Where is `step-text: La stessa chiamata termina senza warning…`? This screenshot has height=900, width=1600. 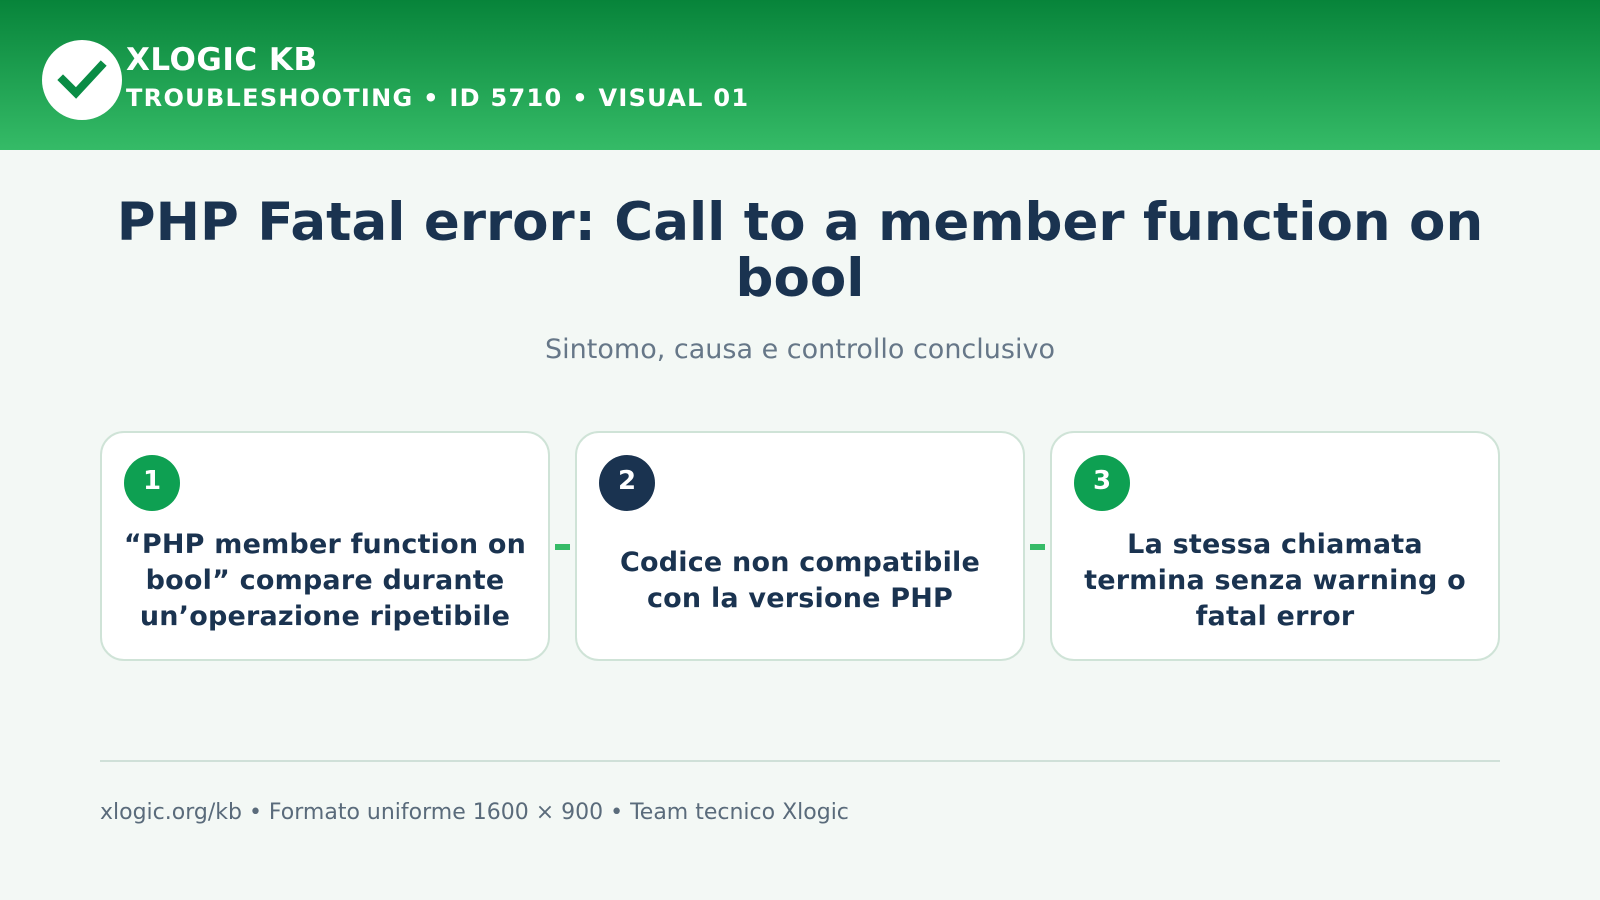
step-text: La stessa chiamata termina senza warning… is located at coordinates (1275, 580).